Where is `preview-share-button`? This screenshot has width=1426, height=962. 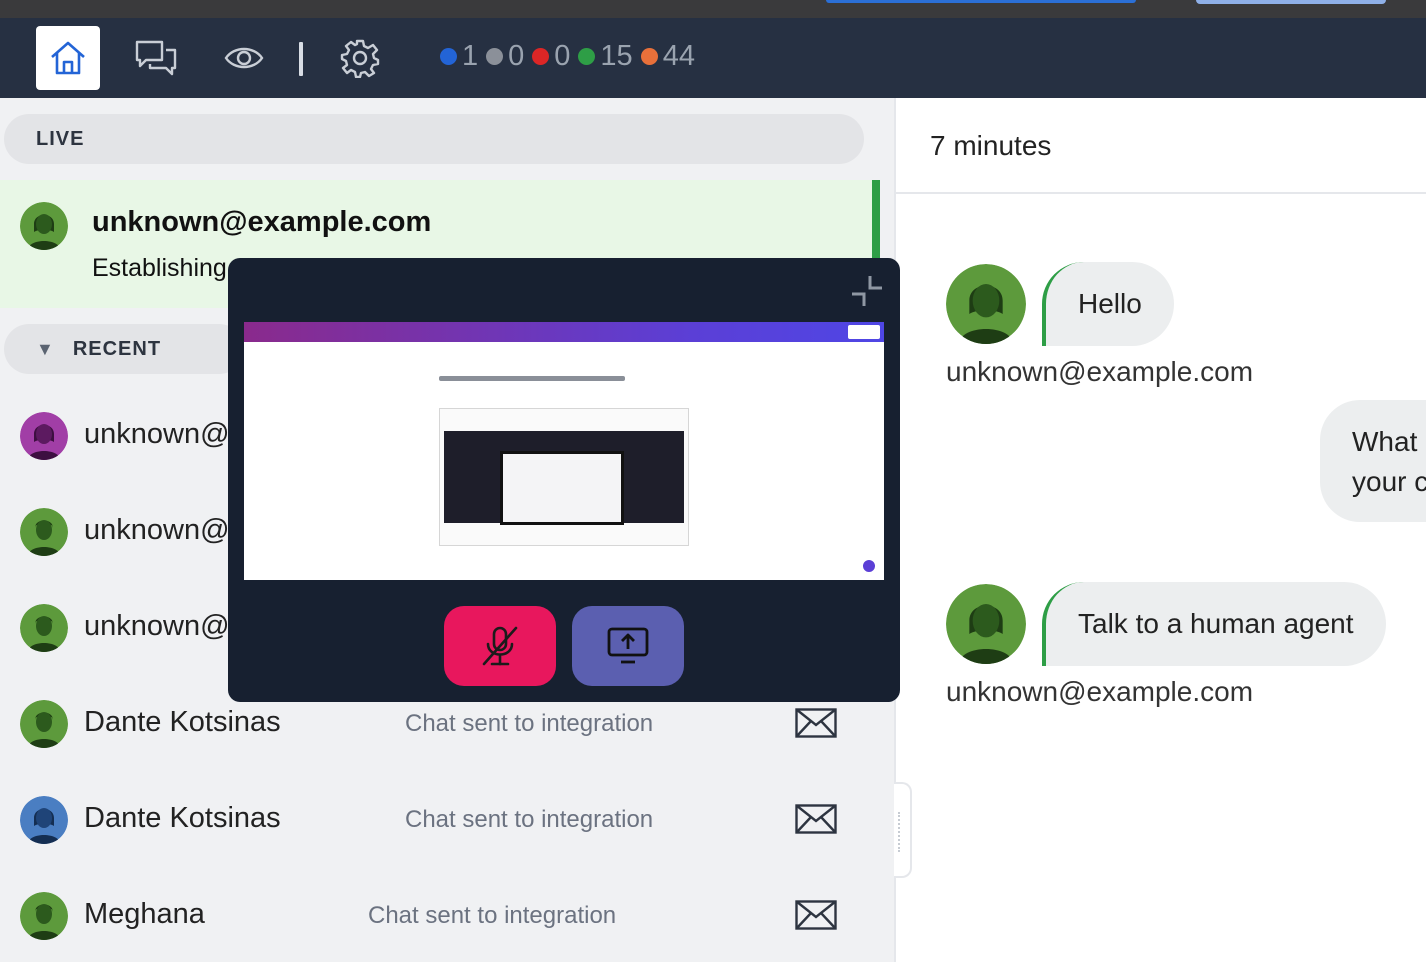 preview-share-button is located at coordinates (864, 332).